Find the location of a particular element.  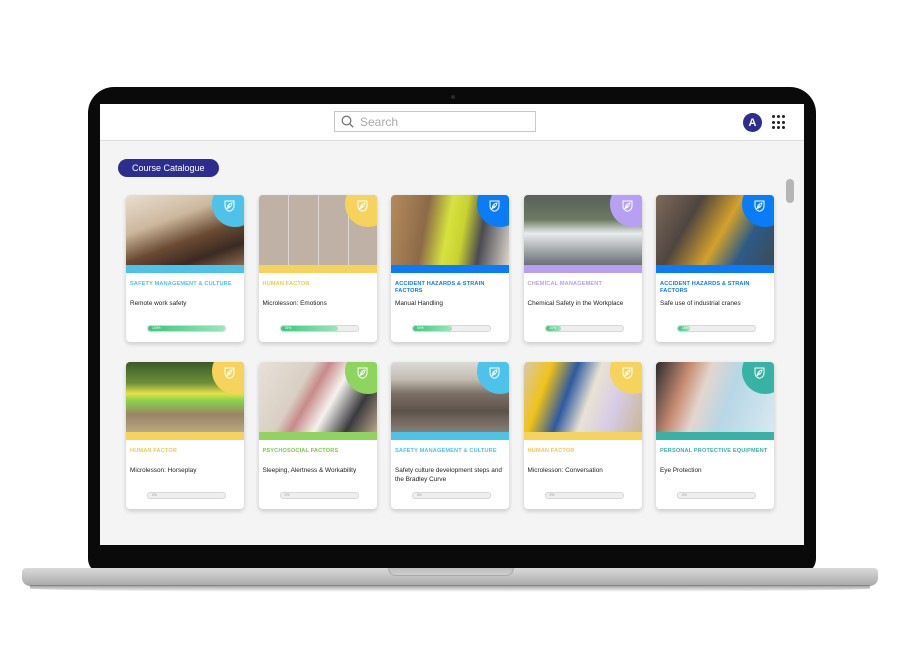

course-title: Chemical Safety in the Workplace is located at coordinates (583, 304).